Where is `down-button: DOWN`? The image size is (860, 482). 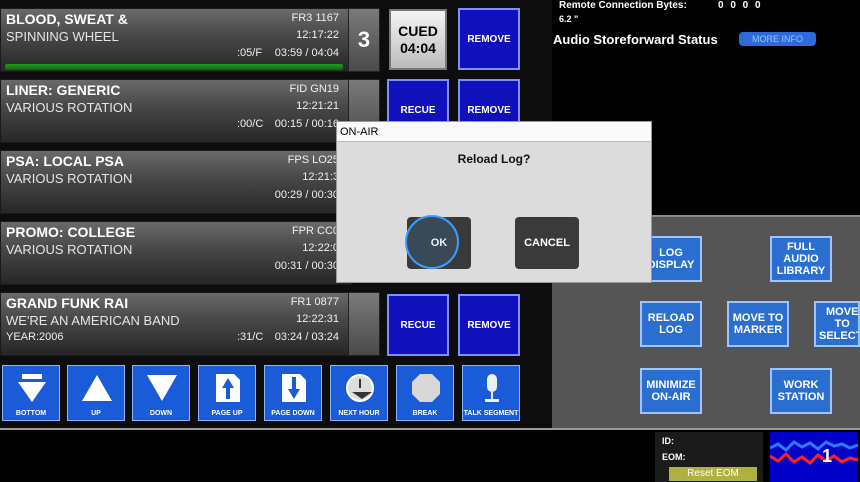
down-button: DOWN is located at coordinates (161, 393).